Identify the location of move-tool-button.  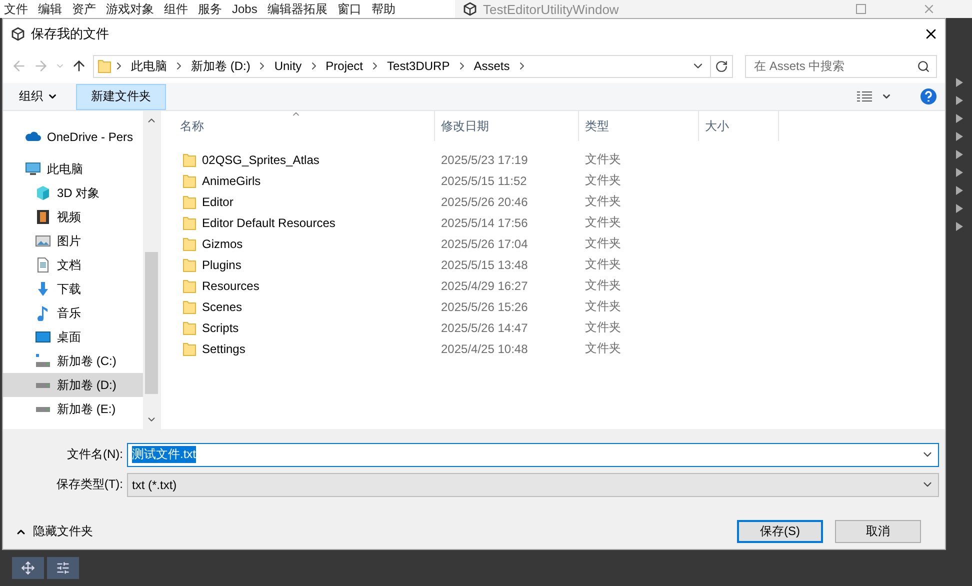
(28, 568).